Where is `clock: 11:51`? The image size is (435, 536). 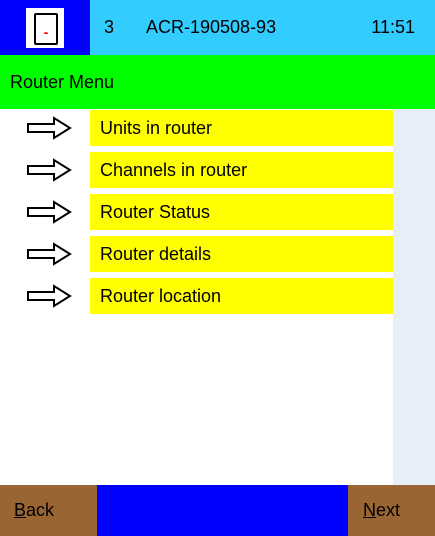
clock: 11:51 is located at coordinates (393, 27).